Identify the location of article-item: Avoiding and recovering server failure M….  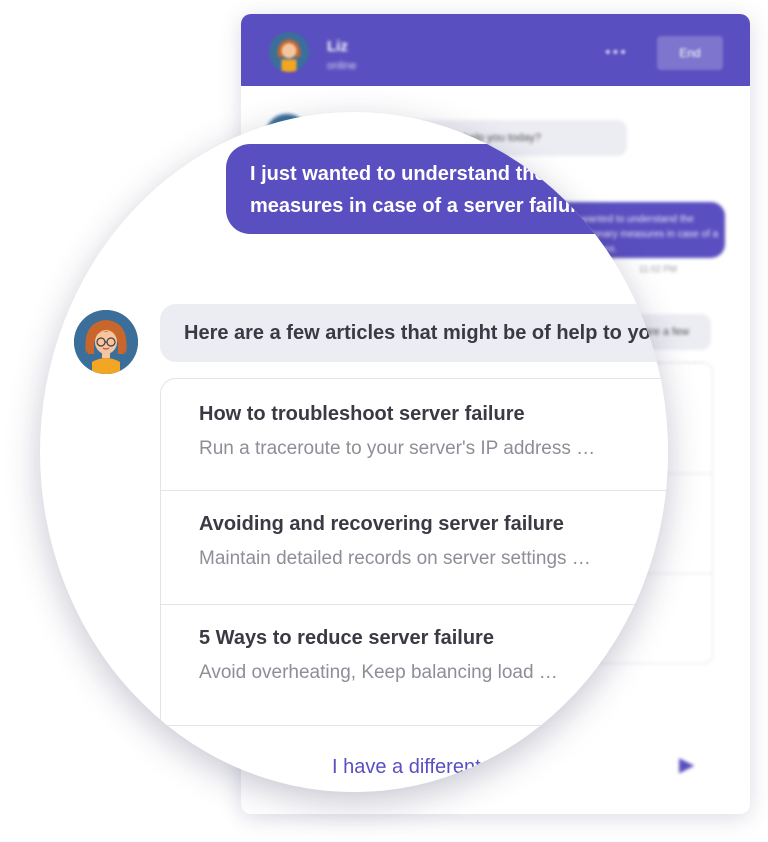
(414, 541).